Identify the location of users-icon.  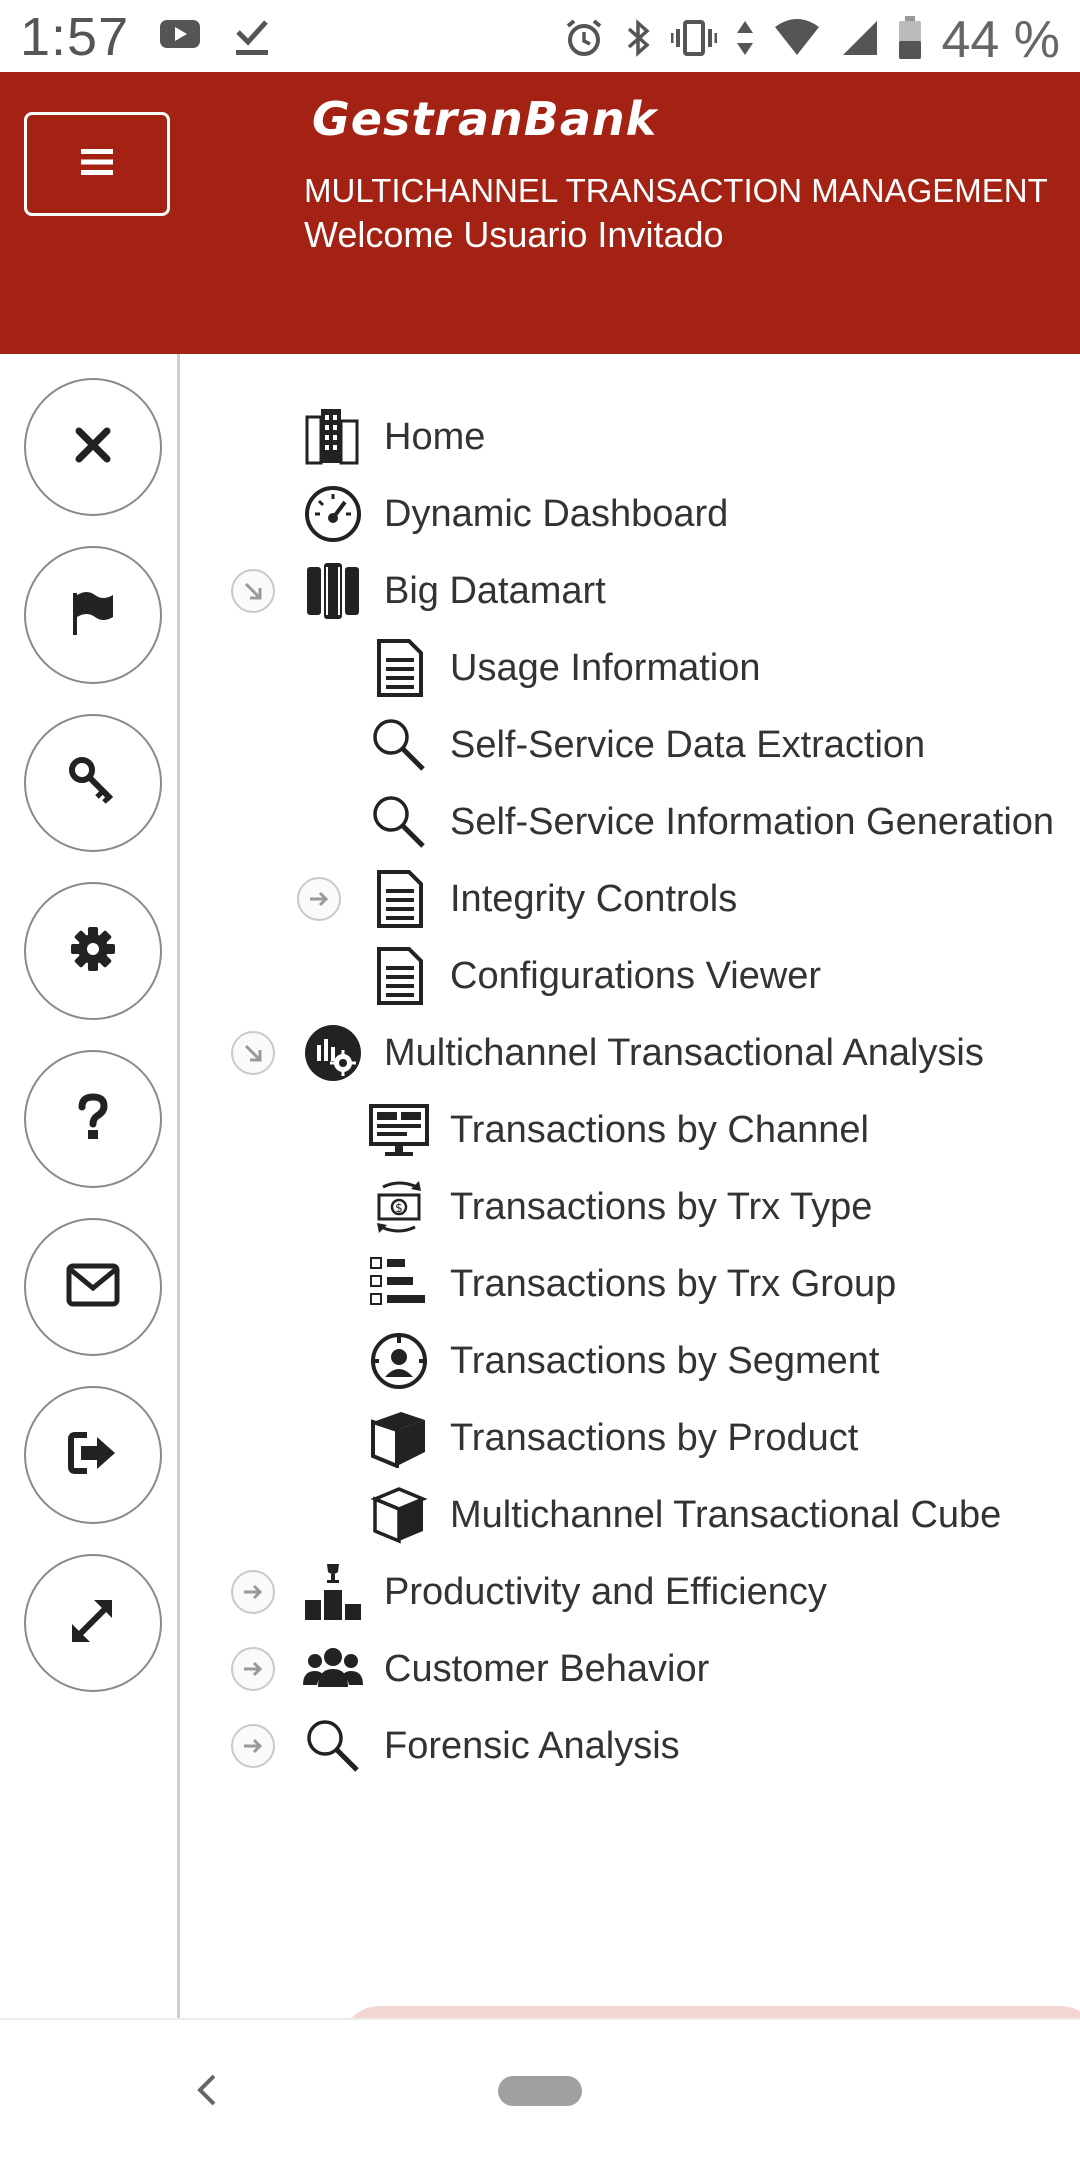
(333, 1669).